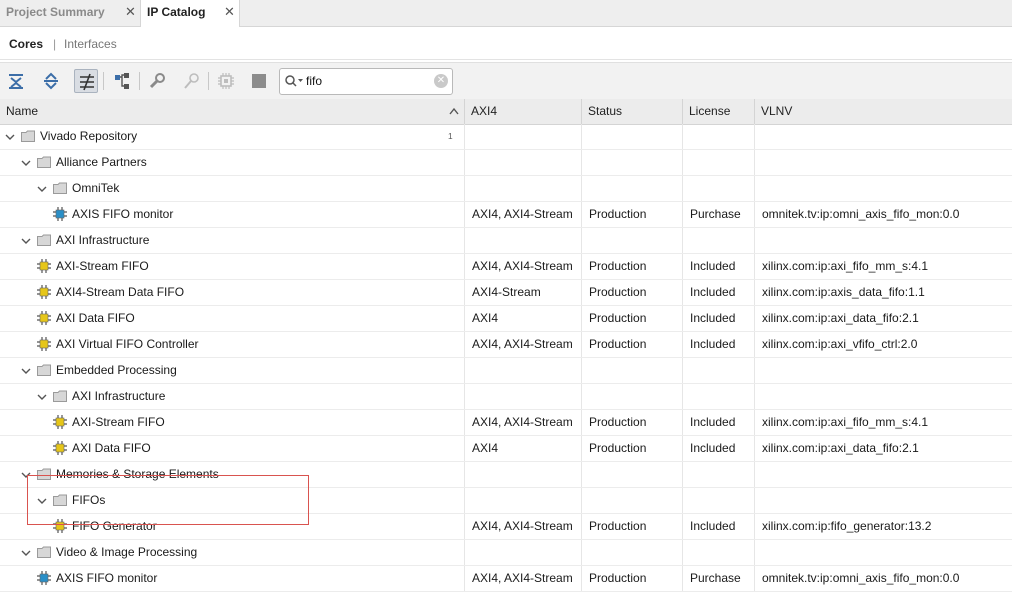 This screenshot has width=1012, height=592. Describe the element at coordinates (89, 136) in the screenshot. I see `tree-label: Vivado Repository` at that location.